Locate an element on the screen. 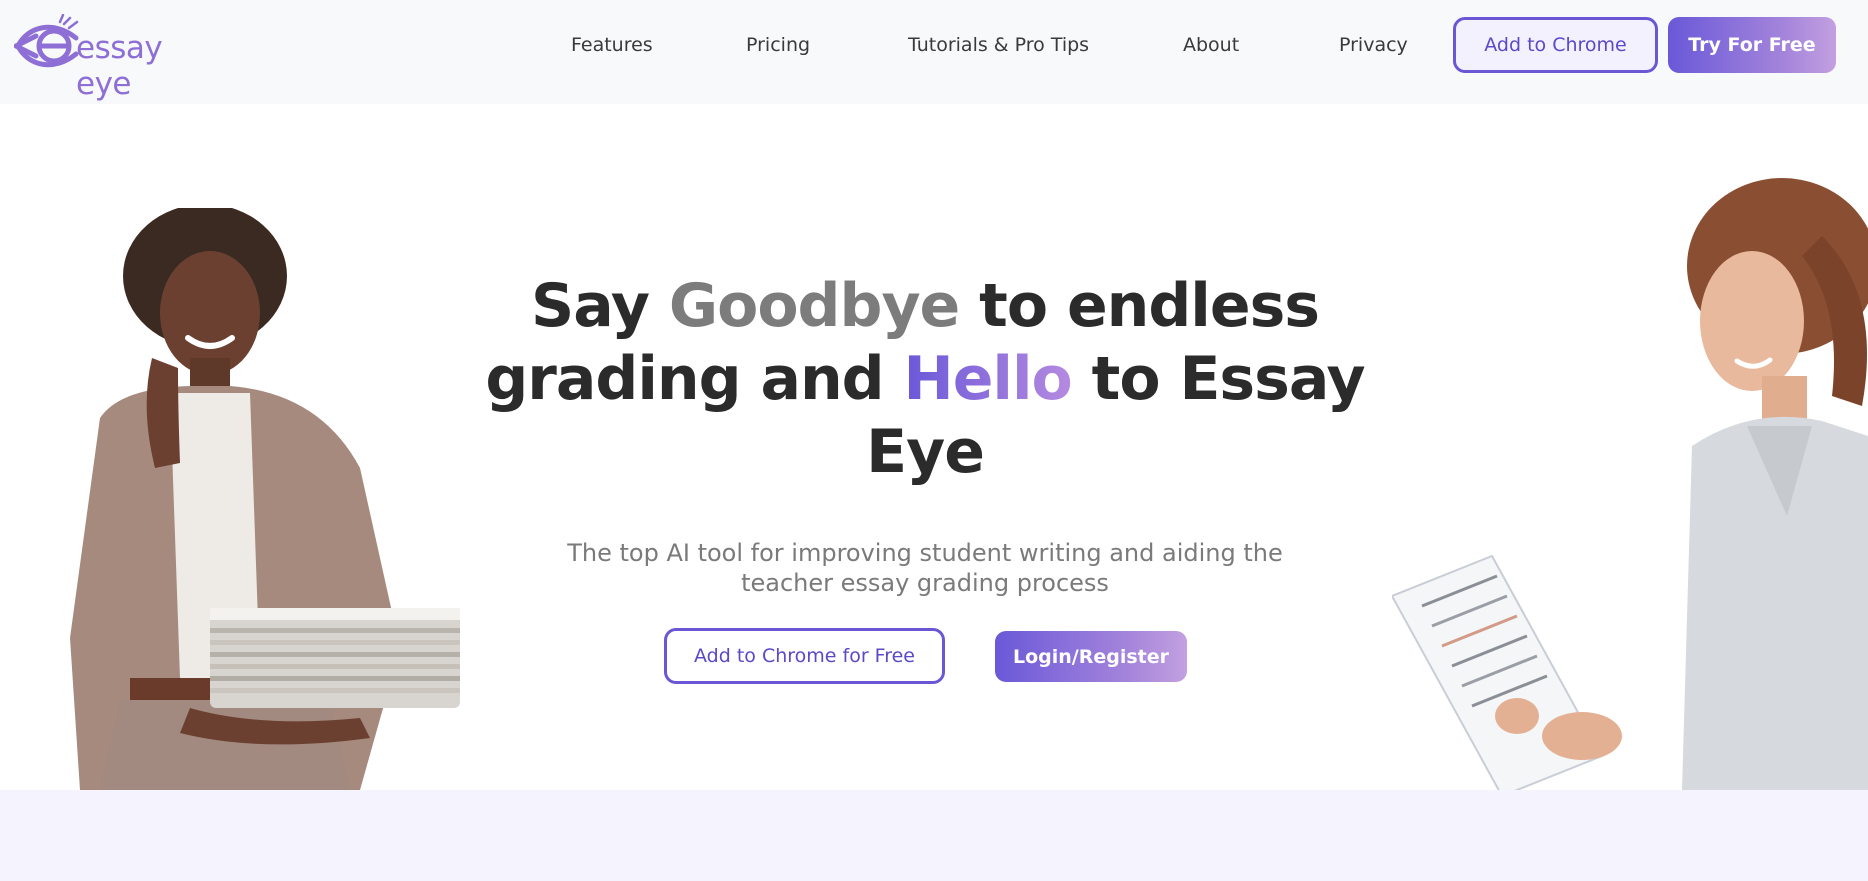 The width and height of the screenshot is (1868, 881). nav-link-features: Features is located at coordinates (612, 45).